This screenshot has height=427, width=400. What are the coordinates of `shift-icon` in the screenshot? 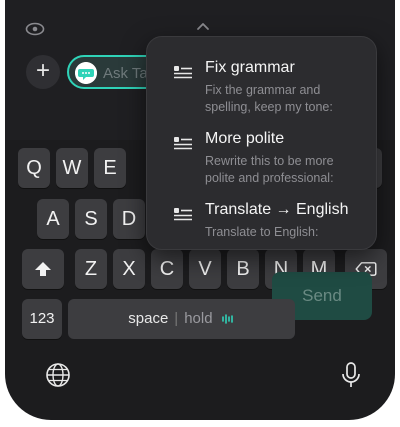 It's located at (43, 269).